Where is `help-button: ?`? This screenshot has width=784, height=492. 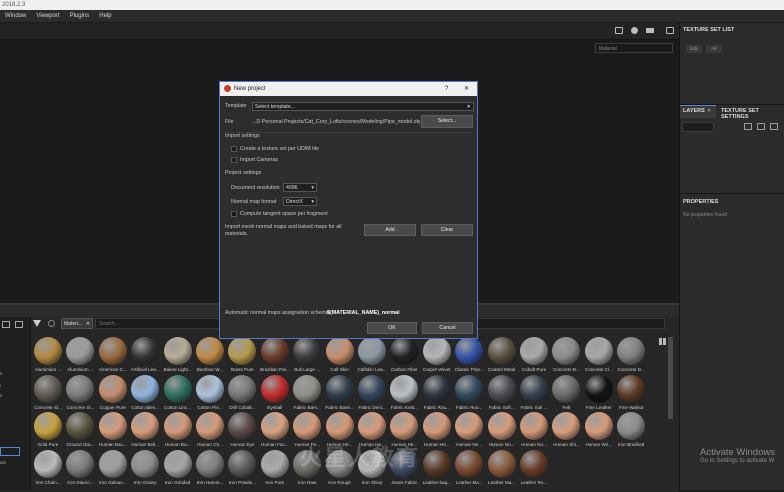
help-button: ? is located at coordinates (446, 89).